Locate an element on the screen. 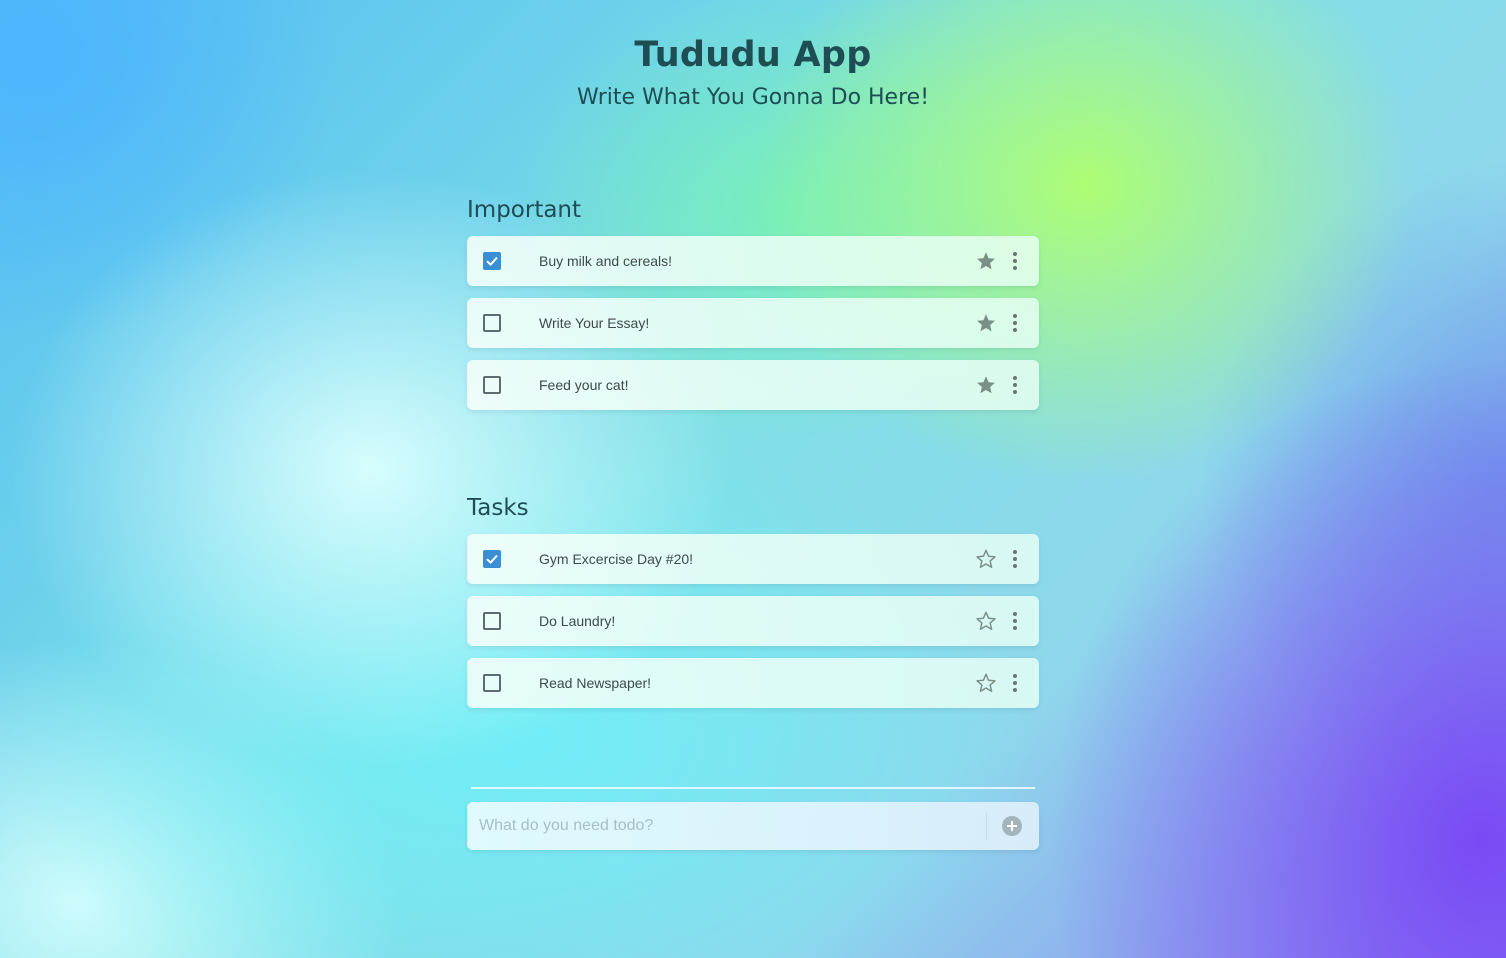 The image size is (1506, 958). task-row: Buy milk and cereals! is located at coordinates (753, 261).